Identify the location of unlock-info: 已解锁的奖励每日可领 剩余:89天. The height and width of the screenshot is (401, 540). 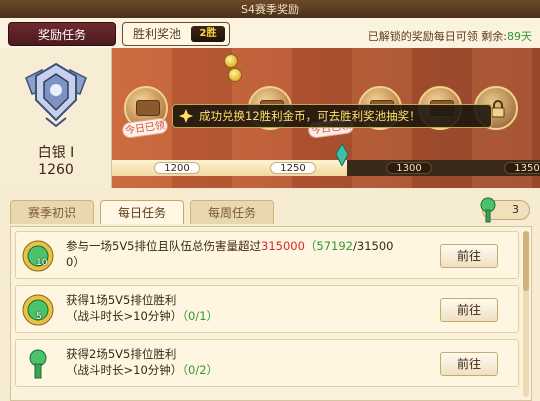
(450, 36).